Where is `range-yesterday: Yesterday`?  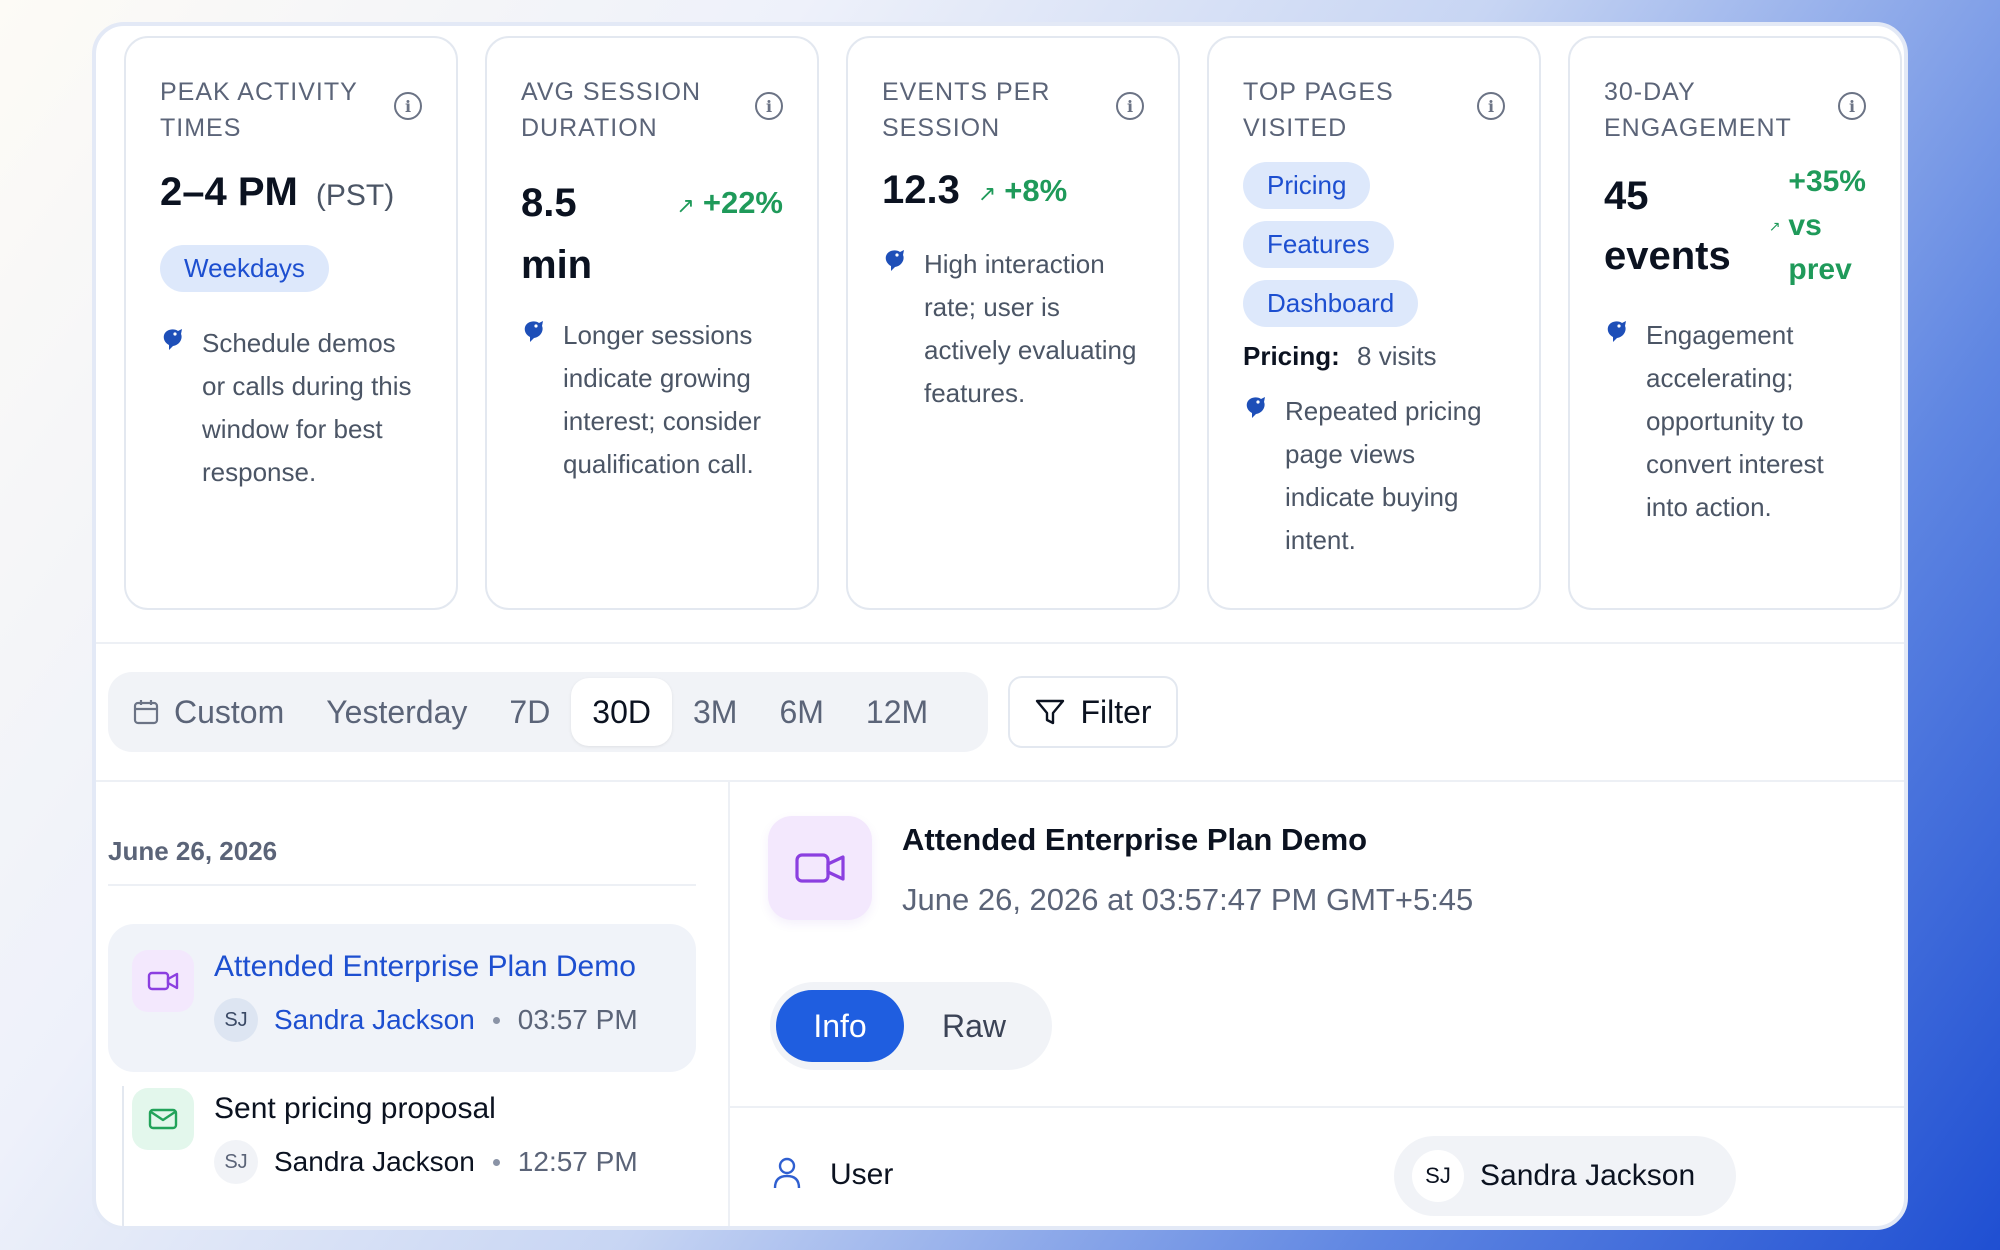 range-yesterday: Yesterday is located at coordinates (396, 712).